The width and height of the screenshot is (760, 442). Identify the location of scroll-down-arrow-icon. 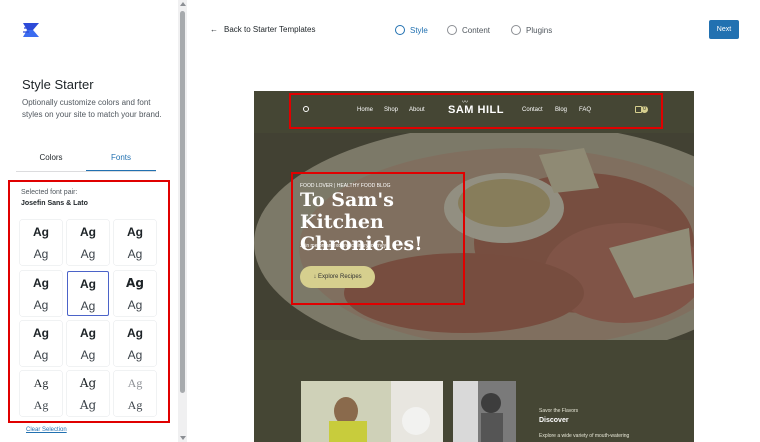
(183, 438).